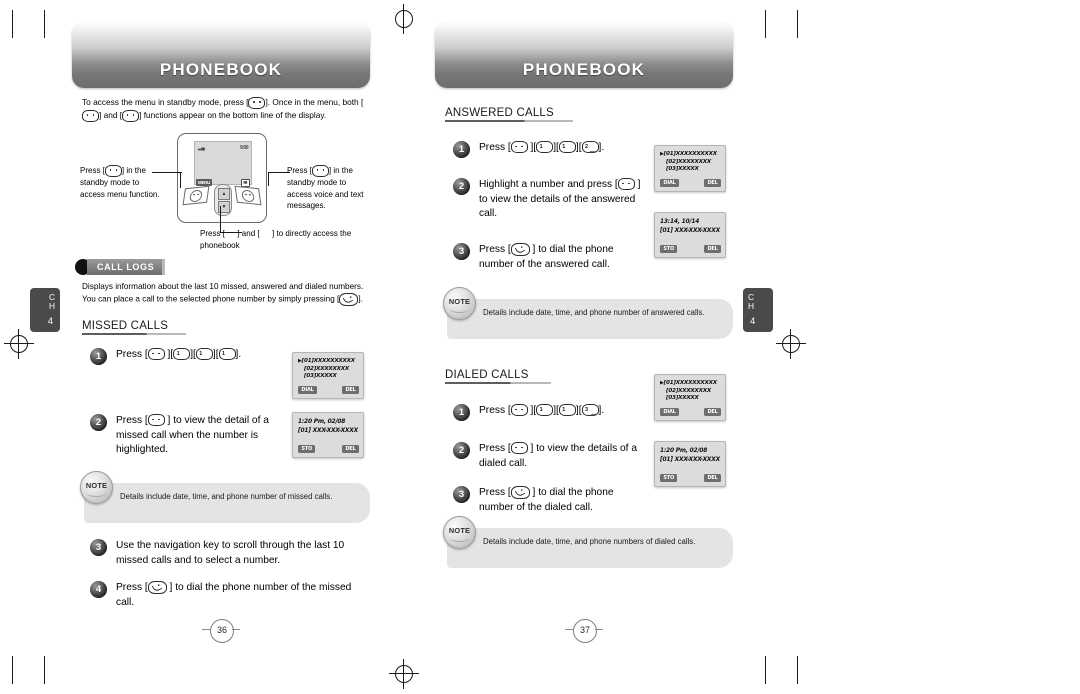  I want to click on step-row: 1 Press [ ][1 ‧][1 ‧][3 def]., so click(553, 412).